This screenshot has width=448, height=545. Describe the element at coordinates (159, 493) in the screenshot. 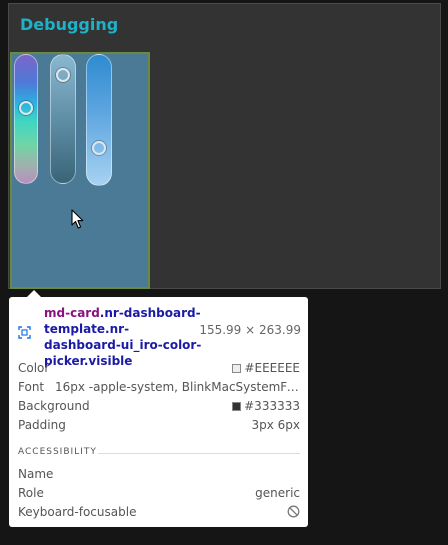

I see `role-row: Role generic` at that location.